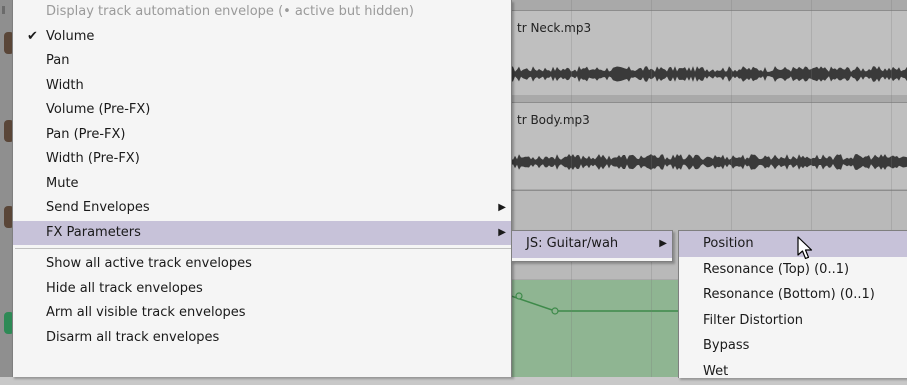 This screenshot has height=385, width=907. What do you see at coordinates (776, 269) in the screenshot?
I see `menu-item-label: Resonance (Top) (0..1)` at bounding box center [776, 269].